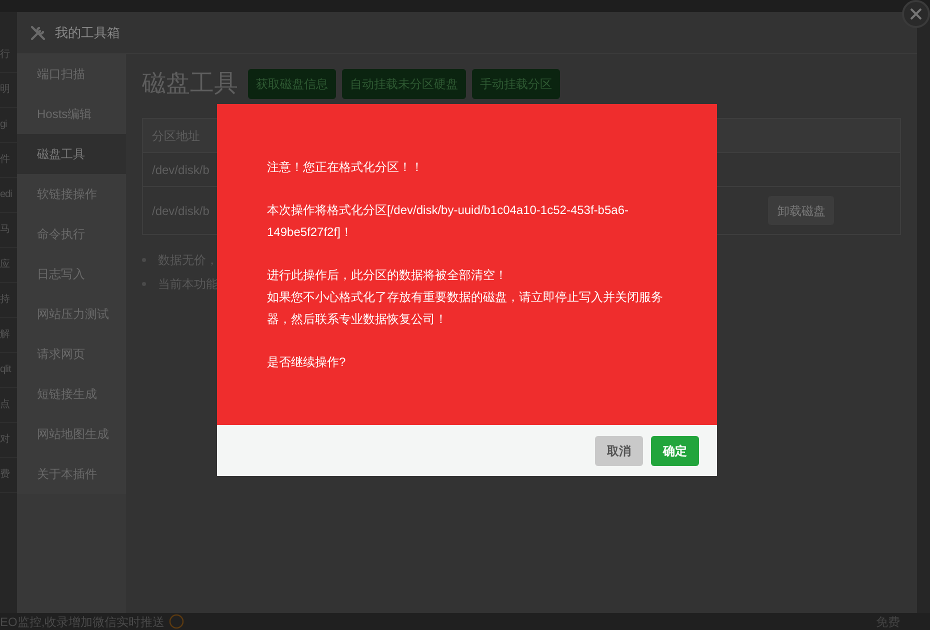 The height and width of the screenshot is (630, 930). What do you see at coordinates (801, 210) in the screenshot?
I see `unmount-button: 卸载磁盘` at bounding box center [801, 210].